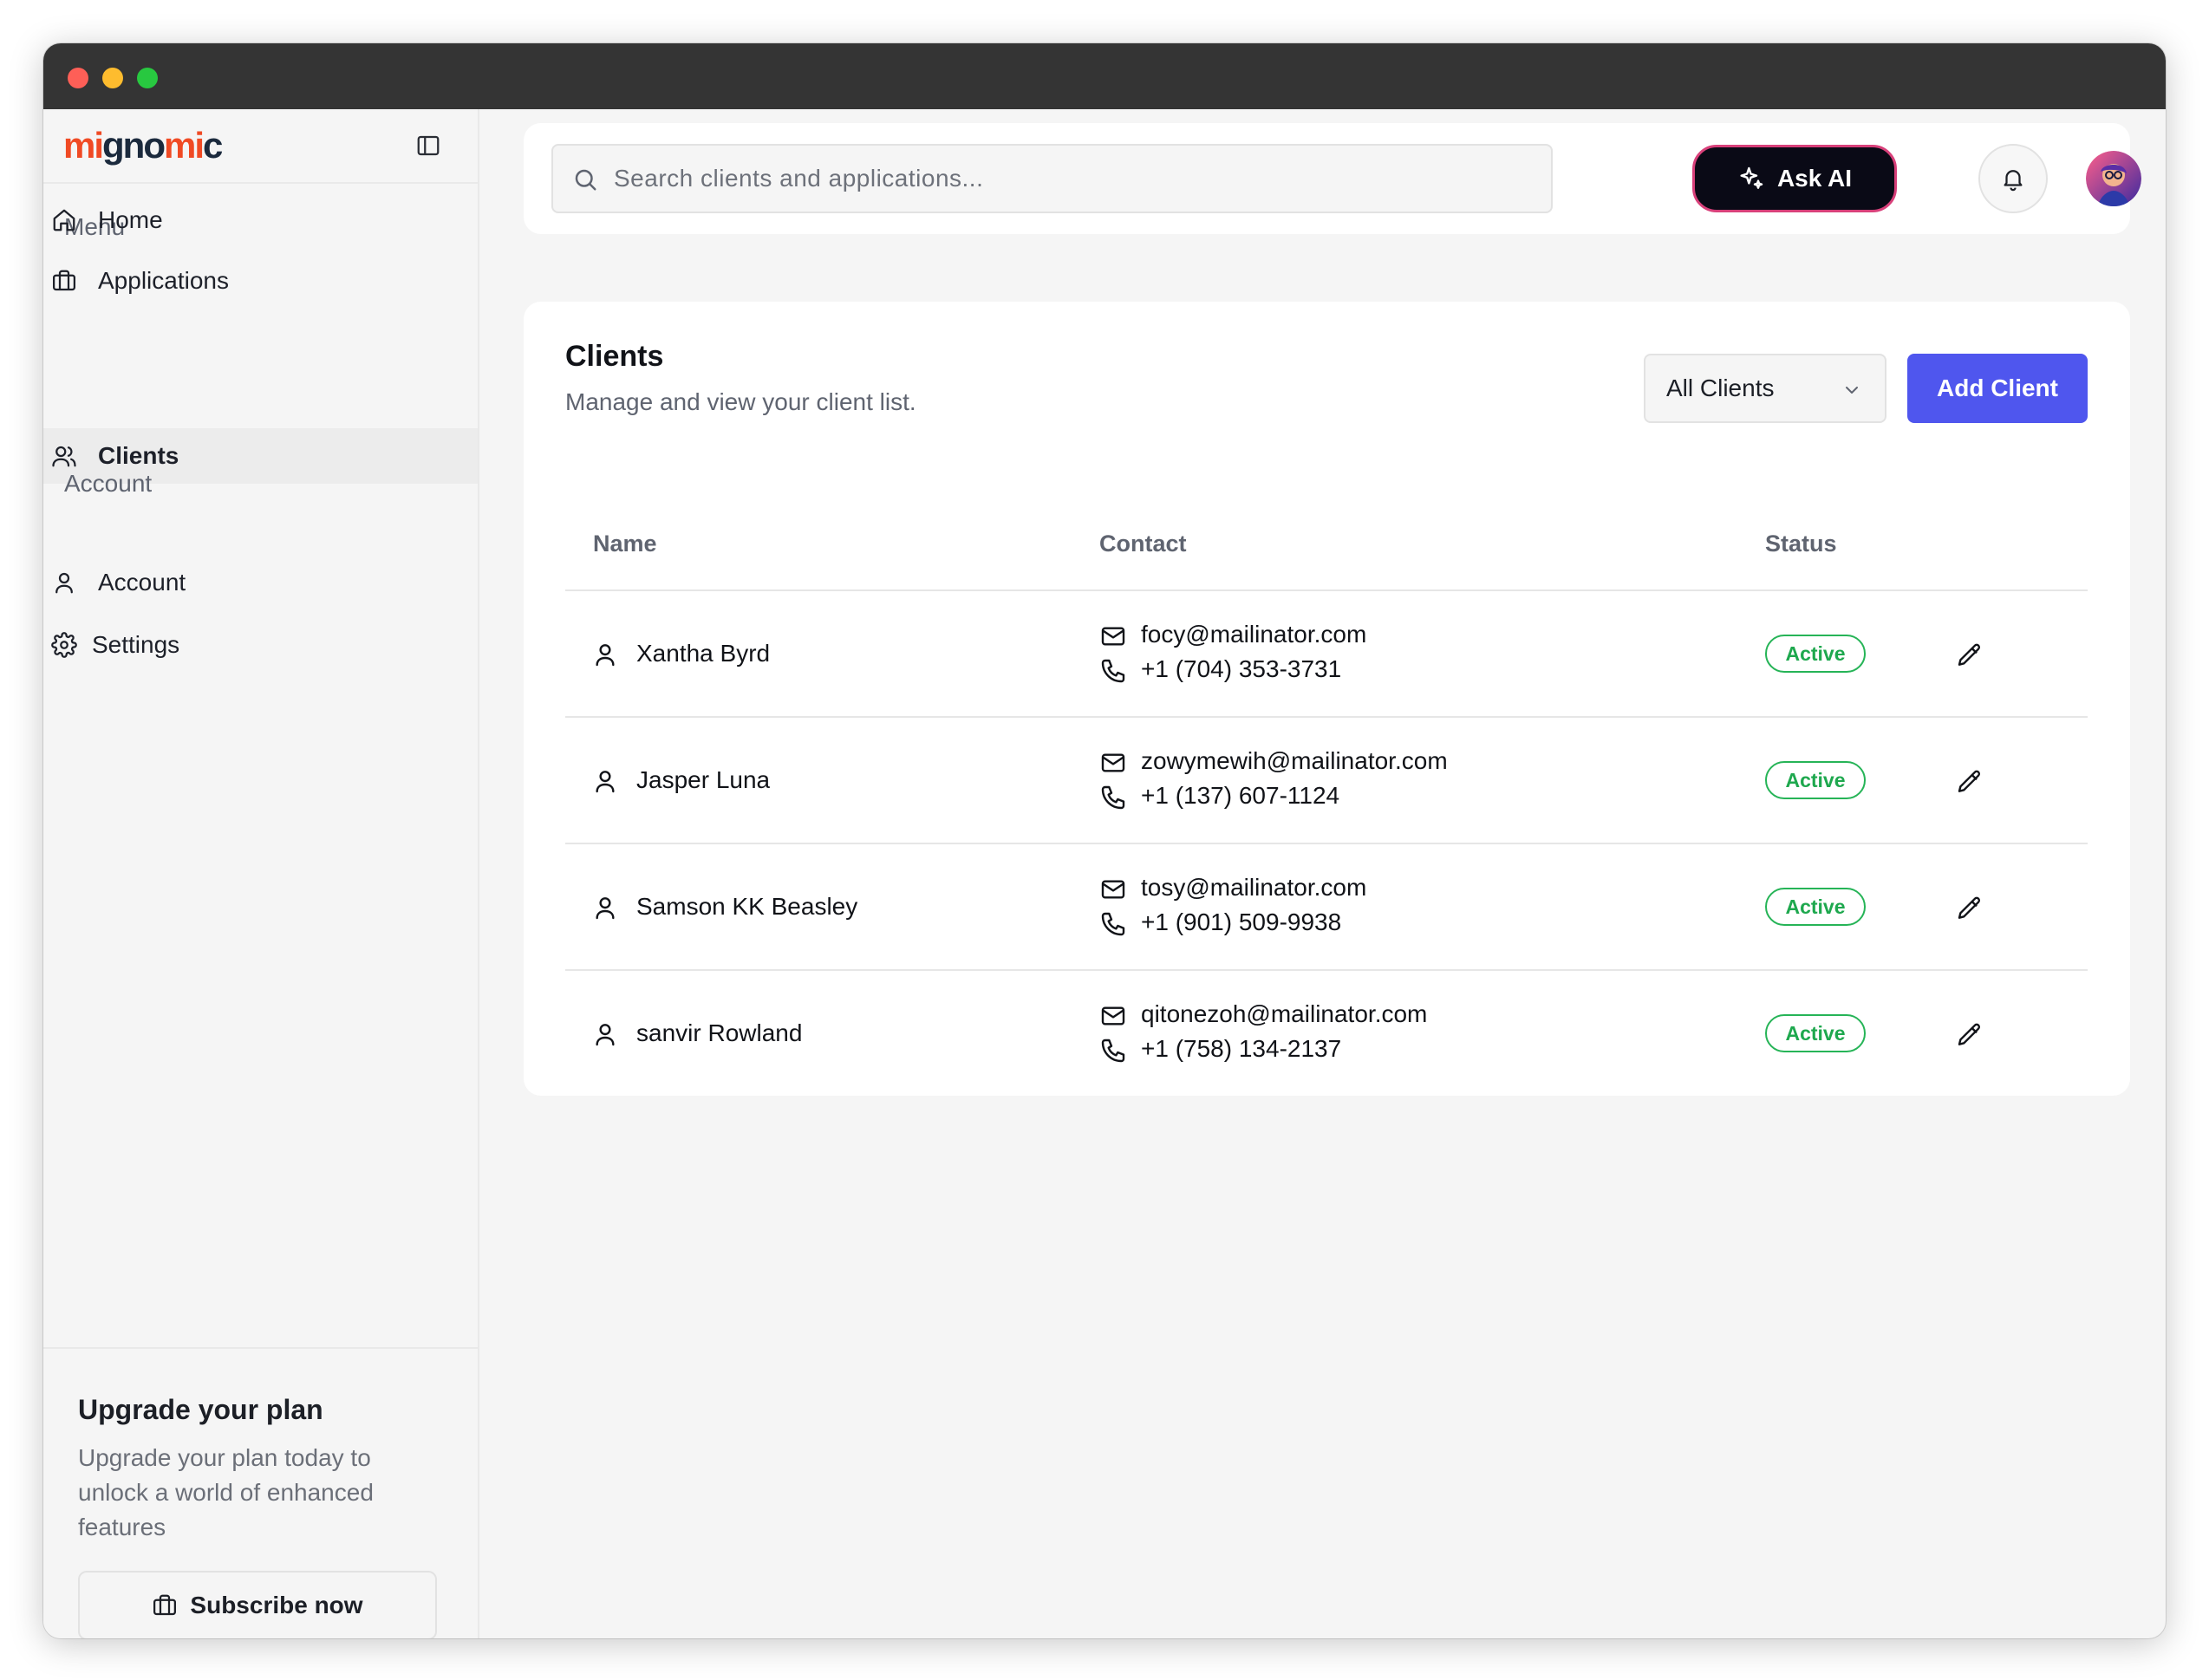 The image size is (2209, 1680). I want to click on sparkle-icon, so click(1751, 177).